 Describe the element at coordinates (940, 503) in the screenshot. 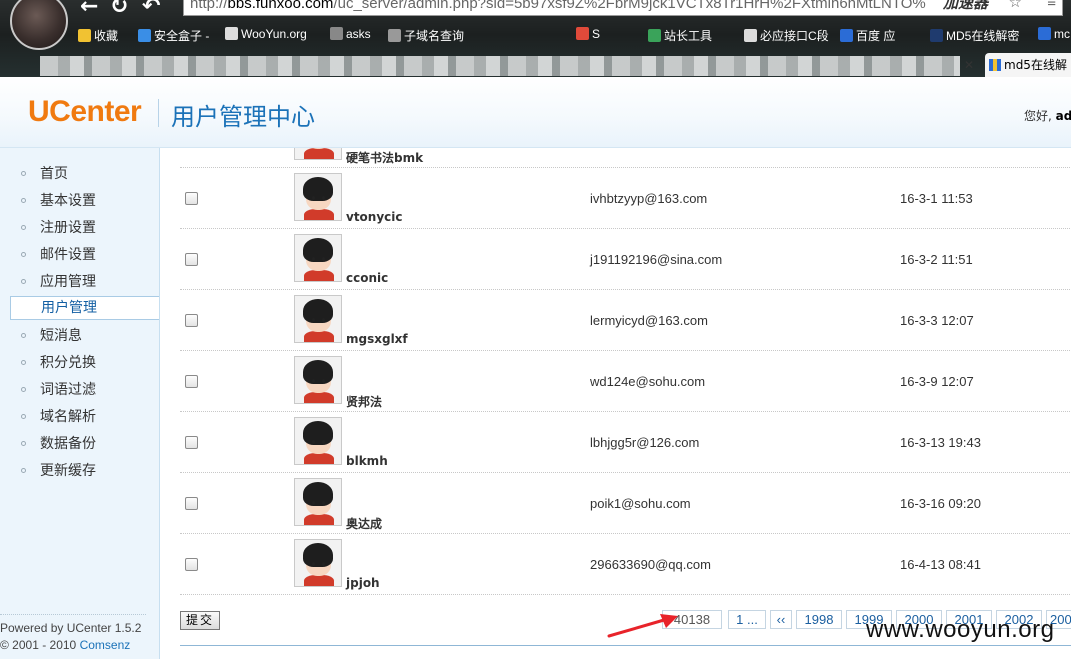

I see `register-date: 16-3-16 09:20` at that location.